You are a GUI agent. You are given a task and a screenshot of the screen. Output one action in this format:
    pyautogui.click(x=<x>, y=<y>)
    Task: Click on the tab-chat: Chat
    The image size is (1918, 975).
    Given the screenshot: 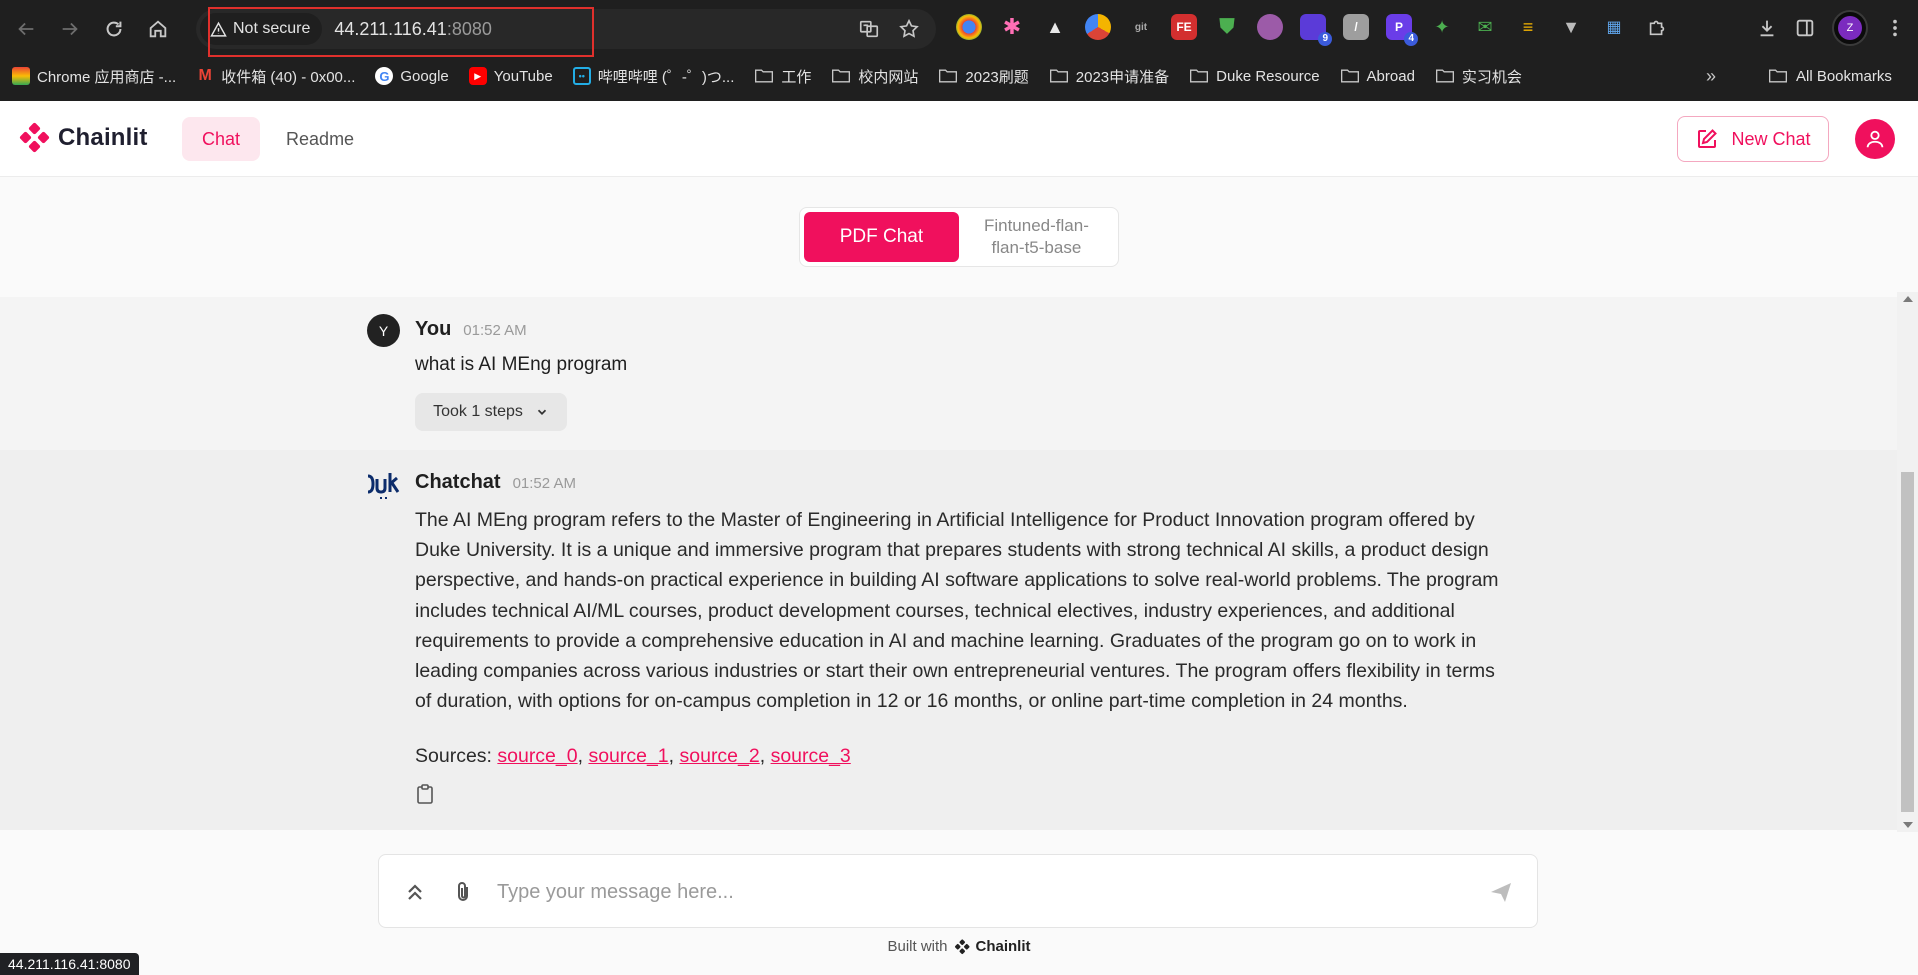 What is the action you would take?
    pyautogui.click(x=221, y=139)
    